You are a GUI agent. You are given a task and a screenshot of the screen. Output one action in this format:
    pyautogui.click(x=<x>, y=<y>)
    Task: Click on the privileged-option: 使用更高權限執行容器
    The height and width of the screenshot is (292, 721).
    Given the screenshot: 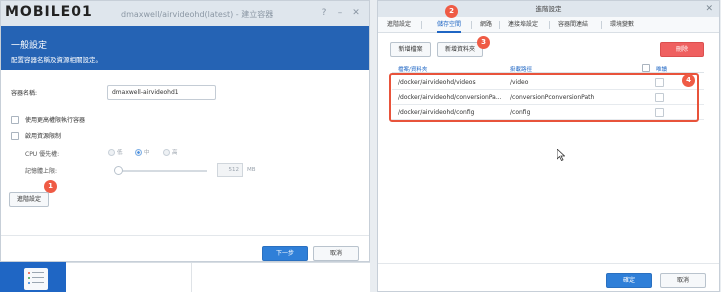 What is the action you would take?
    pyautogui.click(x=48, y=119)
    